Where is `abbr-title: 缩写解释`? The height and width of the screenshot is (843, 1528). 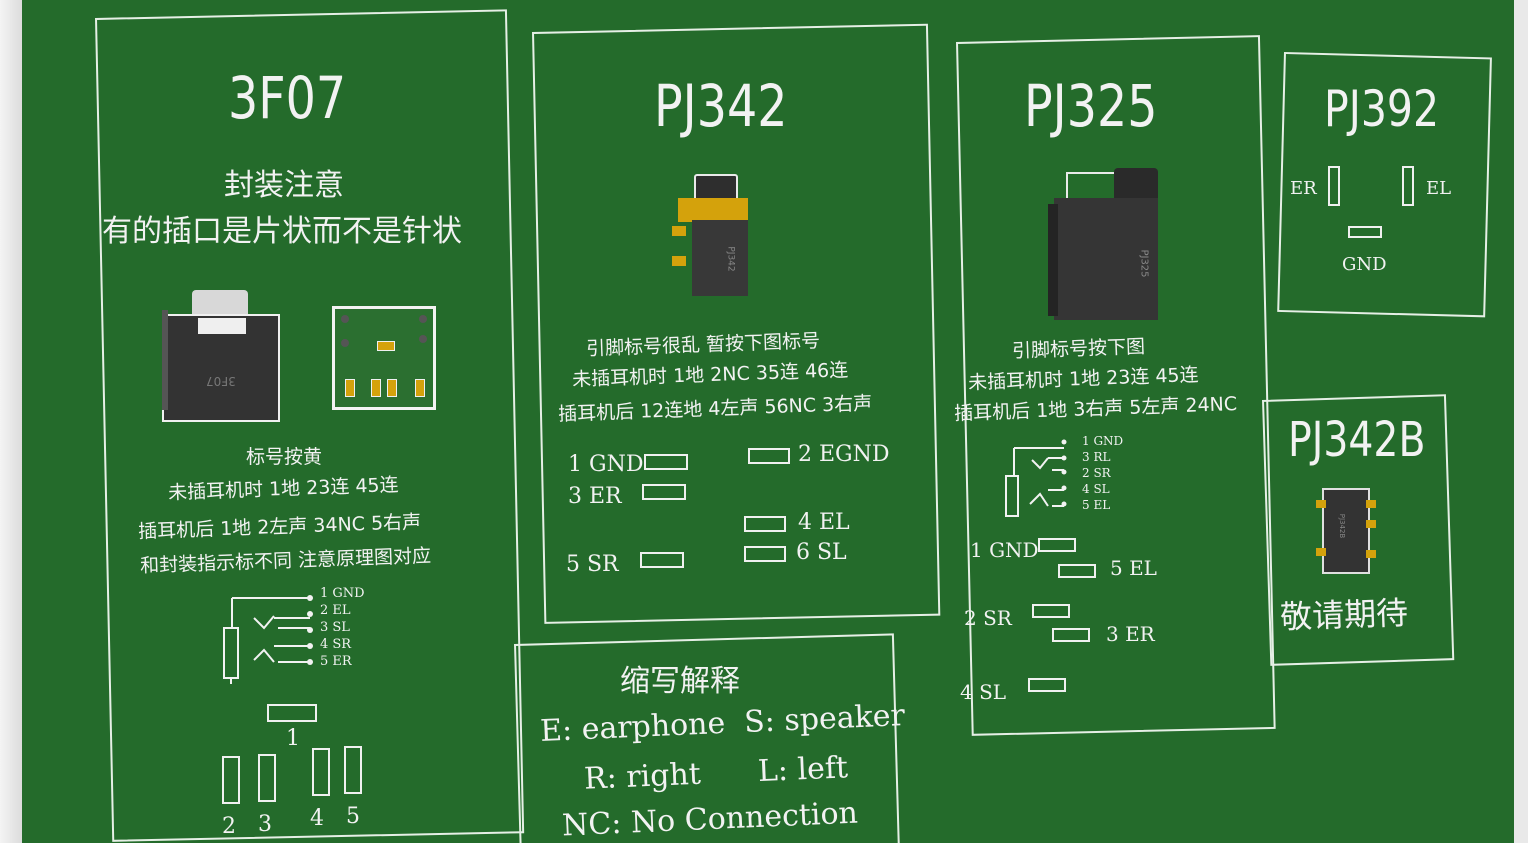
abbr-title: 缩写解释 is located at coordinates (680, 681).